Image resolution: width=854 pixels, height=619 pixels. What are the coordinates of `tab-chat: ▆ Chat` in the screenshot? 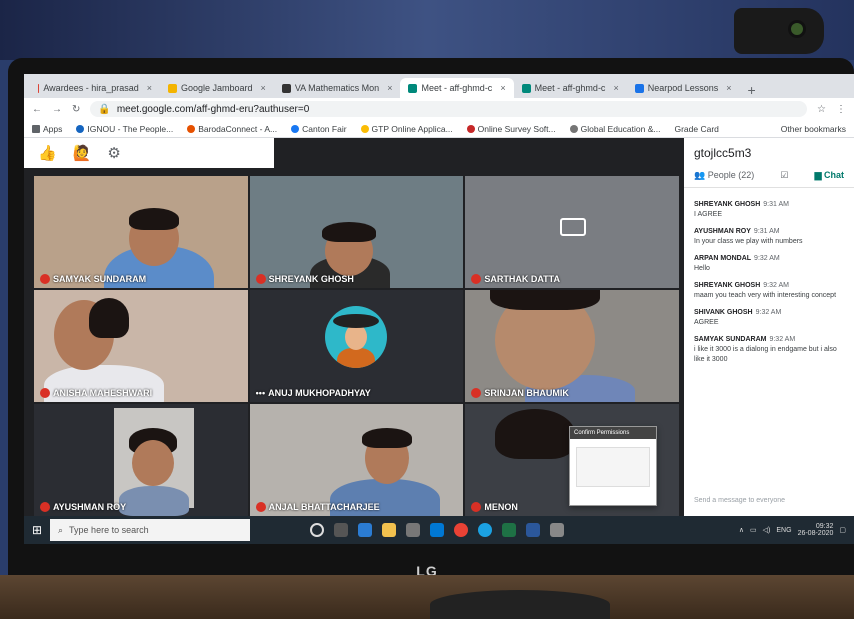 It's located at (829, 175).